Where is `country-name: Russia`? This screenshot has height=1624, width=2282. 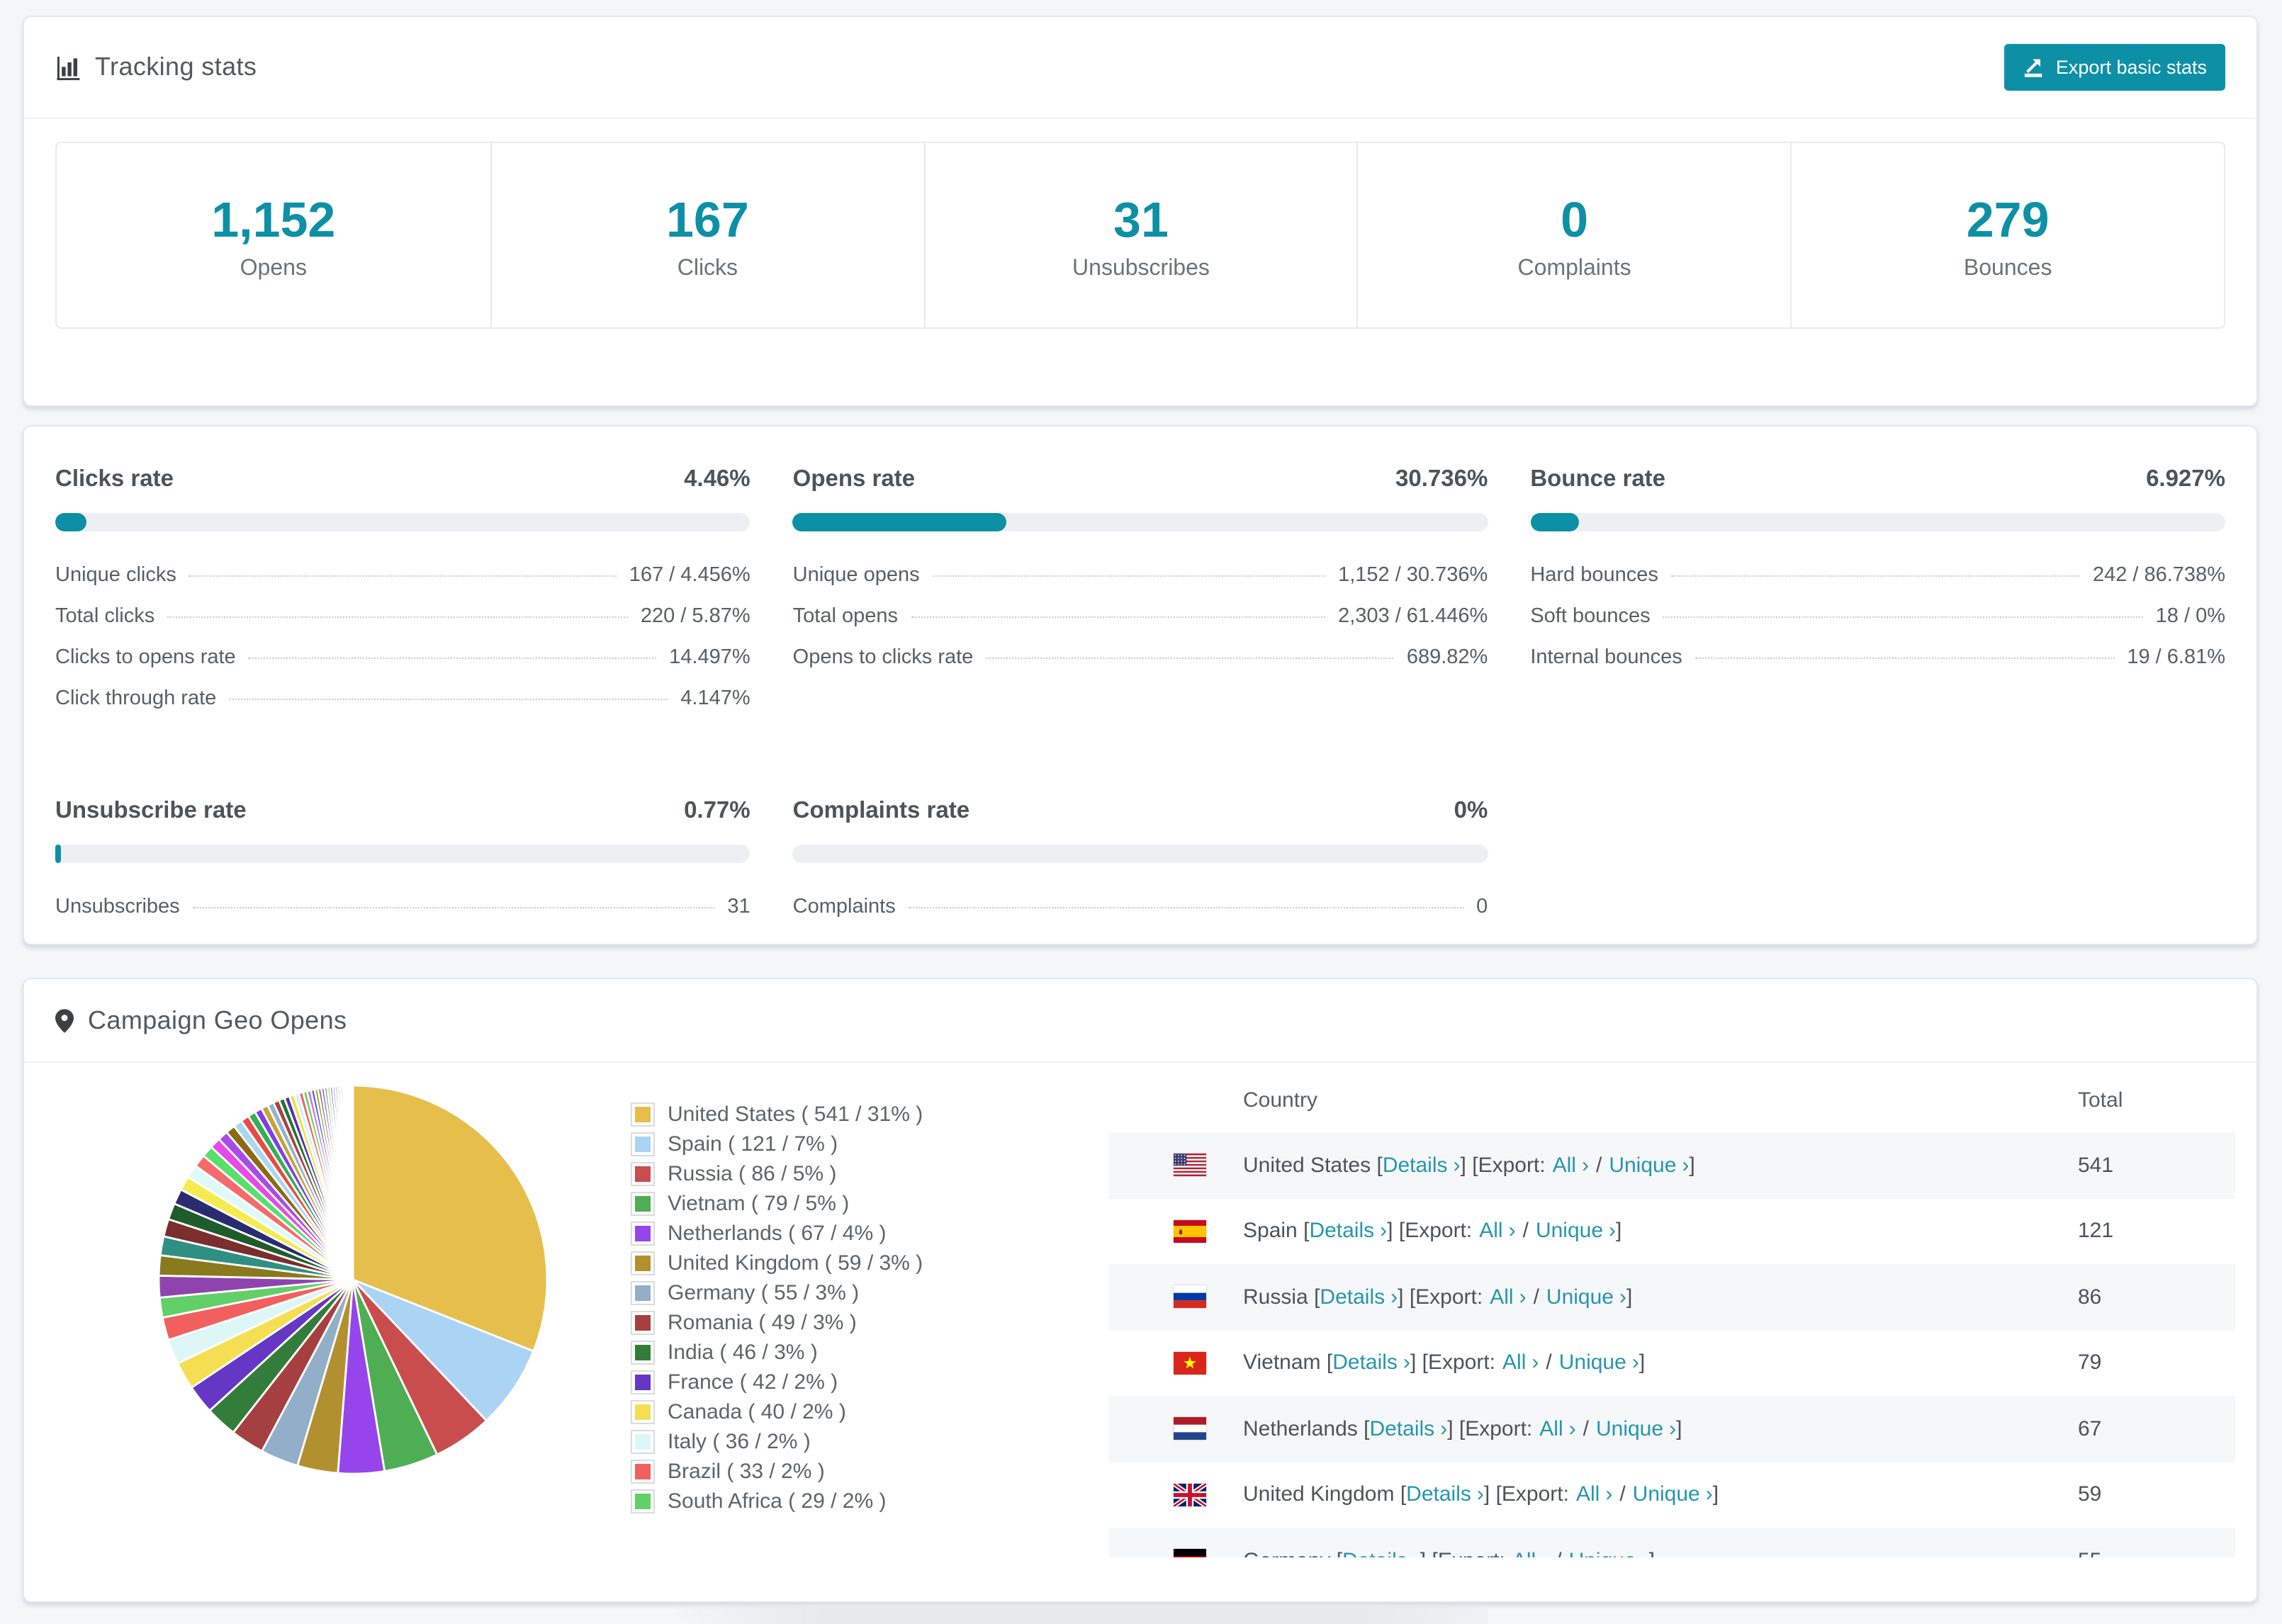
country-name: Russia is located at coordinates (1276, 1297).